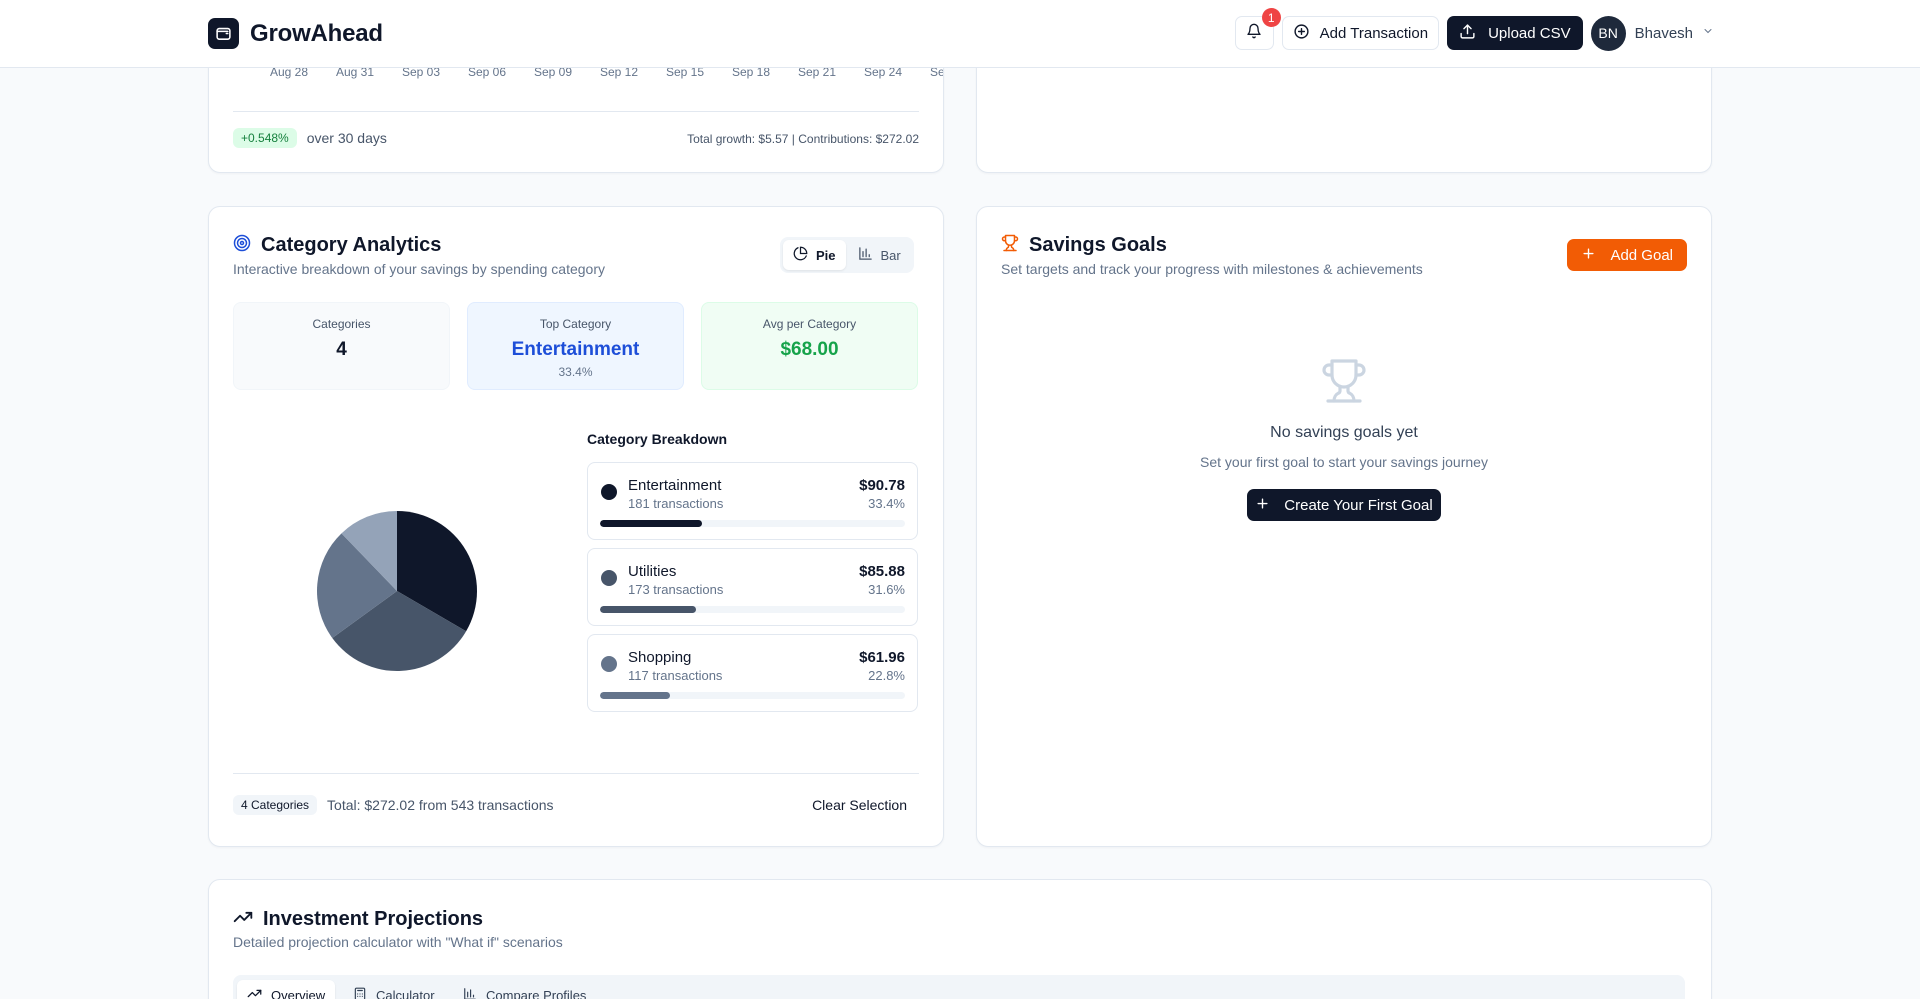  Describe the element at coordinates (1663, 33) in the screenshot. I see `user-name: Bhavesh` at that location.